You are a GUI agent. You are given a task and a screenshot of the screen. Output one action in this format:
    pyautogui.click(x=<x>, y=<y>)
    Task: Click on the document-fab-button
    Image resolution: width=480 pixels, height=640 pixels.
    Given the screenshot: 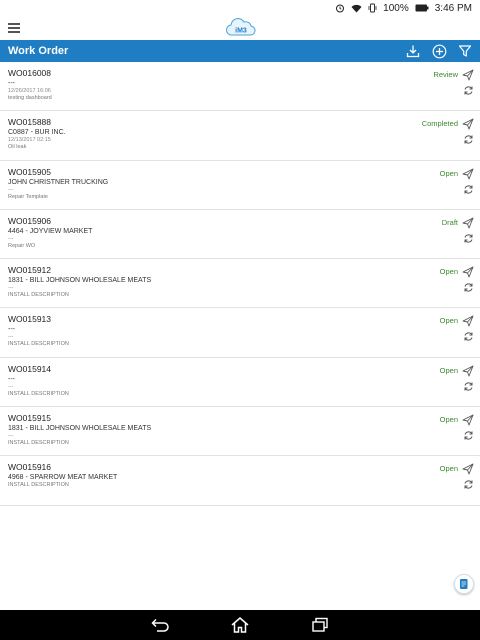 What is the action you would take?
    pyautogui.click(x=464, y=584)
    